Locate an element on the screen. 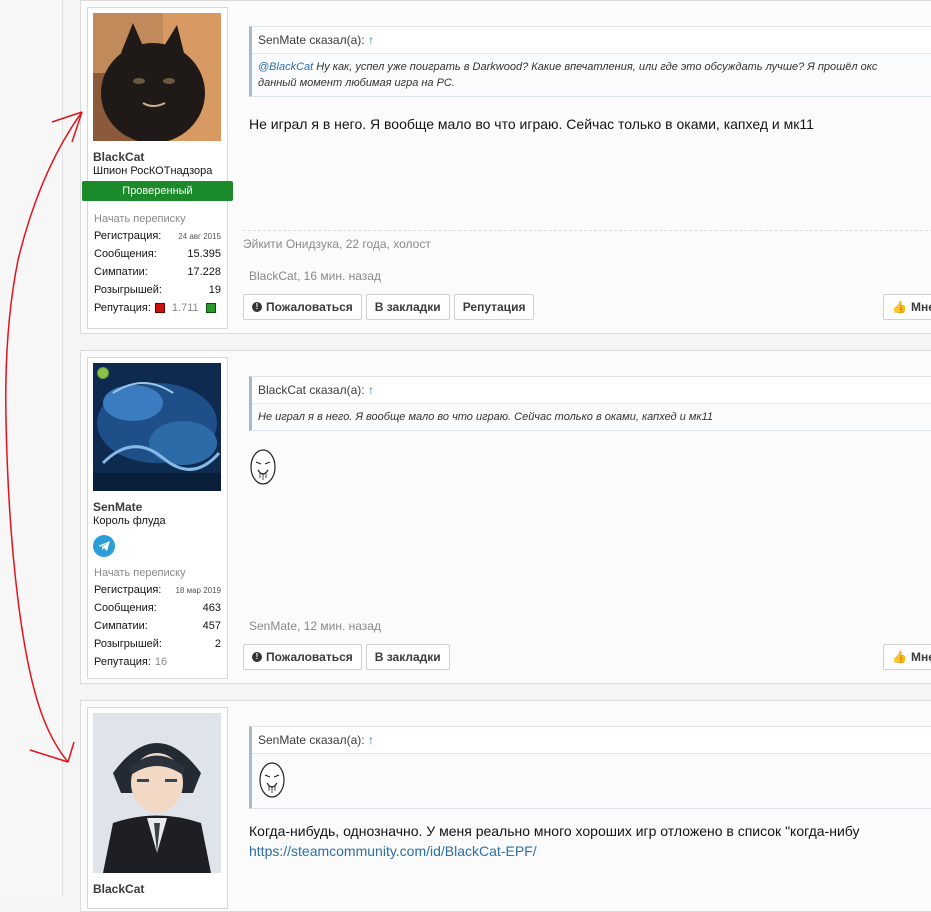 This screenshot has width=931, height=912. reputation-row: Репутация: 16 is located at coordinates (131, 662).